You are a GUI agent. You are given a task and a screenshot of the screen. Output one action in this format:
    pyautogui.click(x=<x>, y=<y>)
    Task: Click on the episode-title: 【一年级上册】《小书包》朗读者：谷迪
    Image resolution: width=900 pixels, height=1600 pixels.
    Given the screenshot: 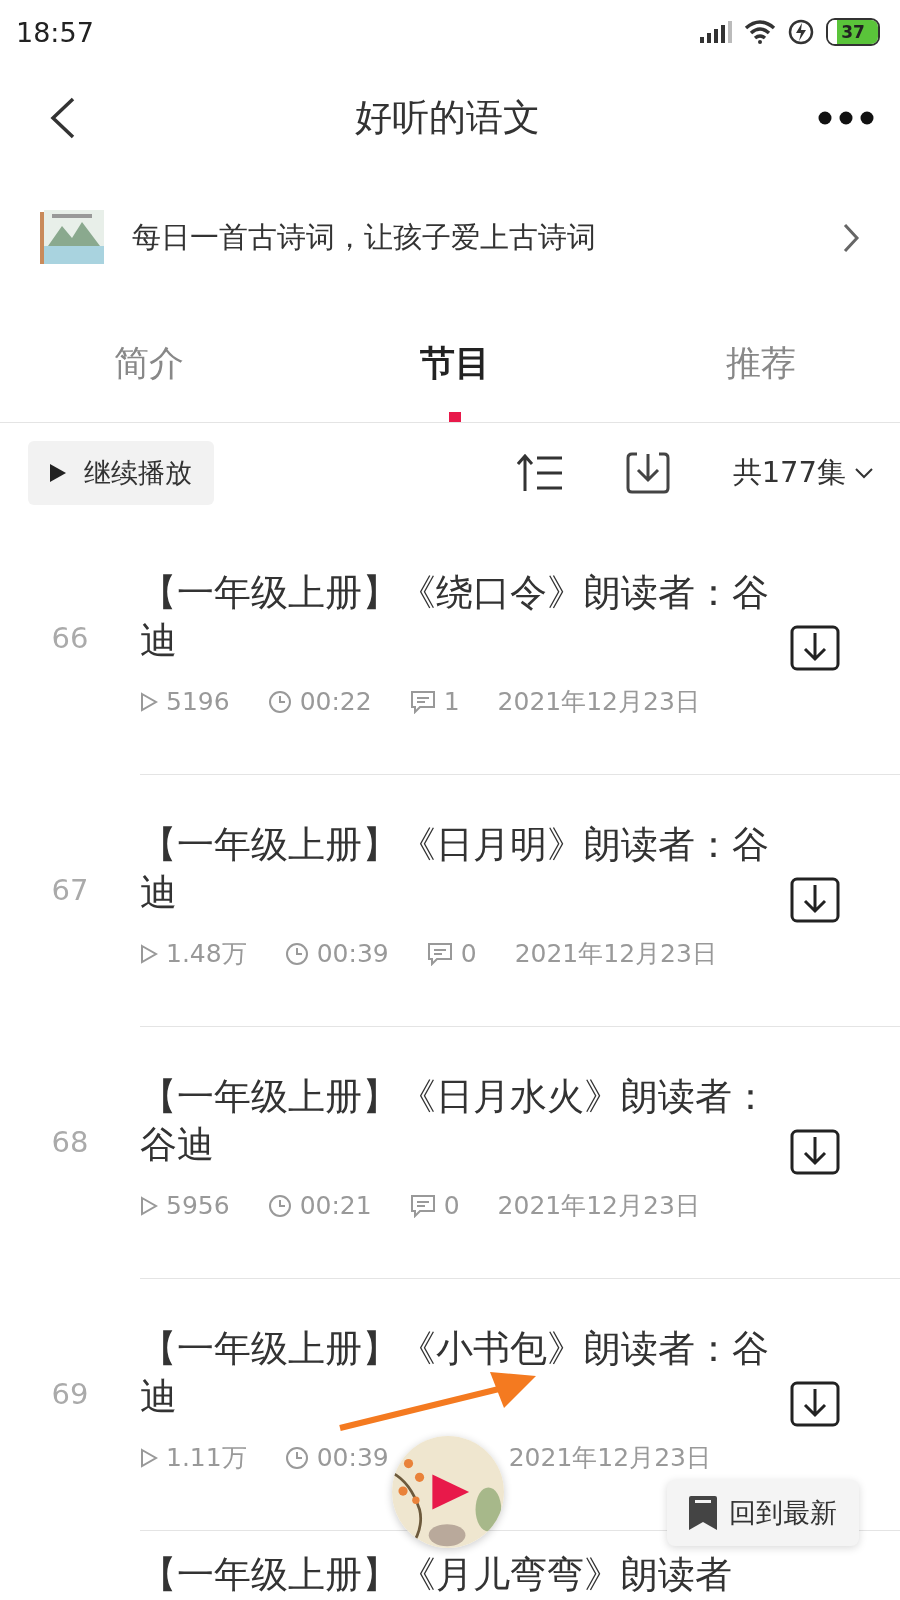 What is the action you would take?
    pyautogui.click(x=460, y=1373)
    